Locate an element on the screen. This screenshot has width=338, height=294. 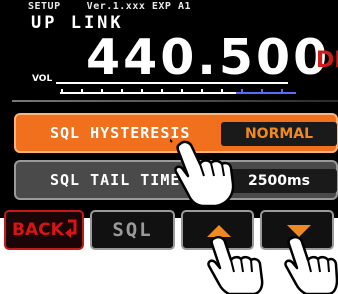
sql-label: SQL is located at coordinates (132, 230).